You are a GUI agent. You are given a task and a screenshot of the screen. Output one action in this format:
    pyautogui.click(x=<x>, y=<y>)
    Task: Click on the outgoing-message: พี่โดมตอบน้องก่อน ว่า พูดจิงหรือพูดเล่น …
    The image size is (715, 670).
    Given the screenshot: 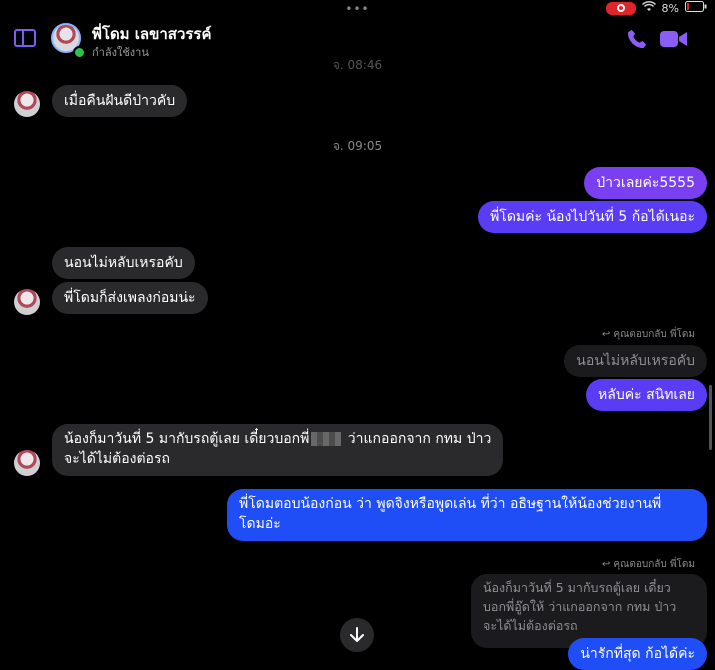 What is the action you would take?
    pyautogui.click(x=467, y=515)
    